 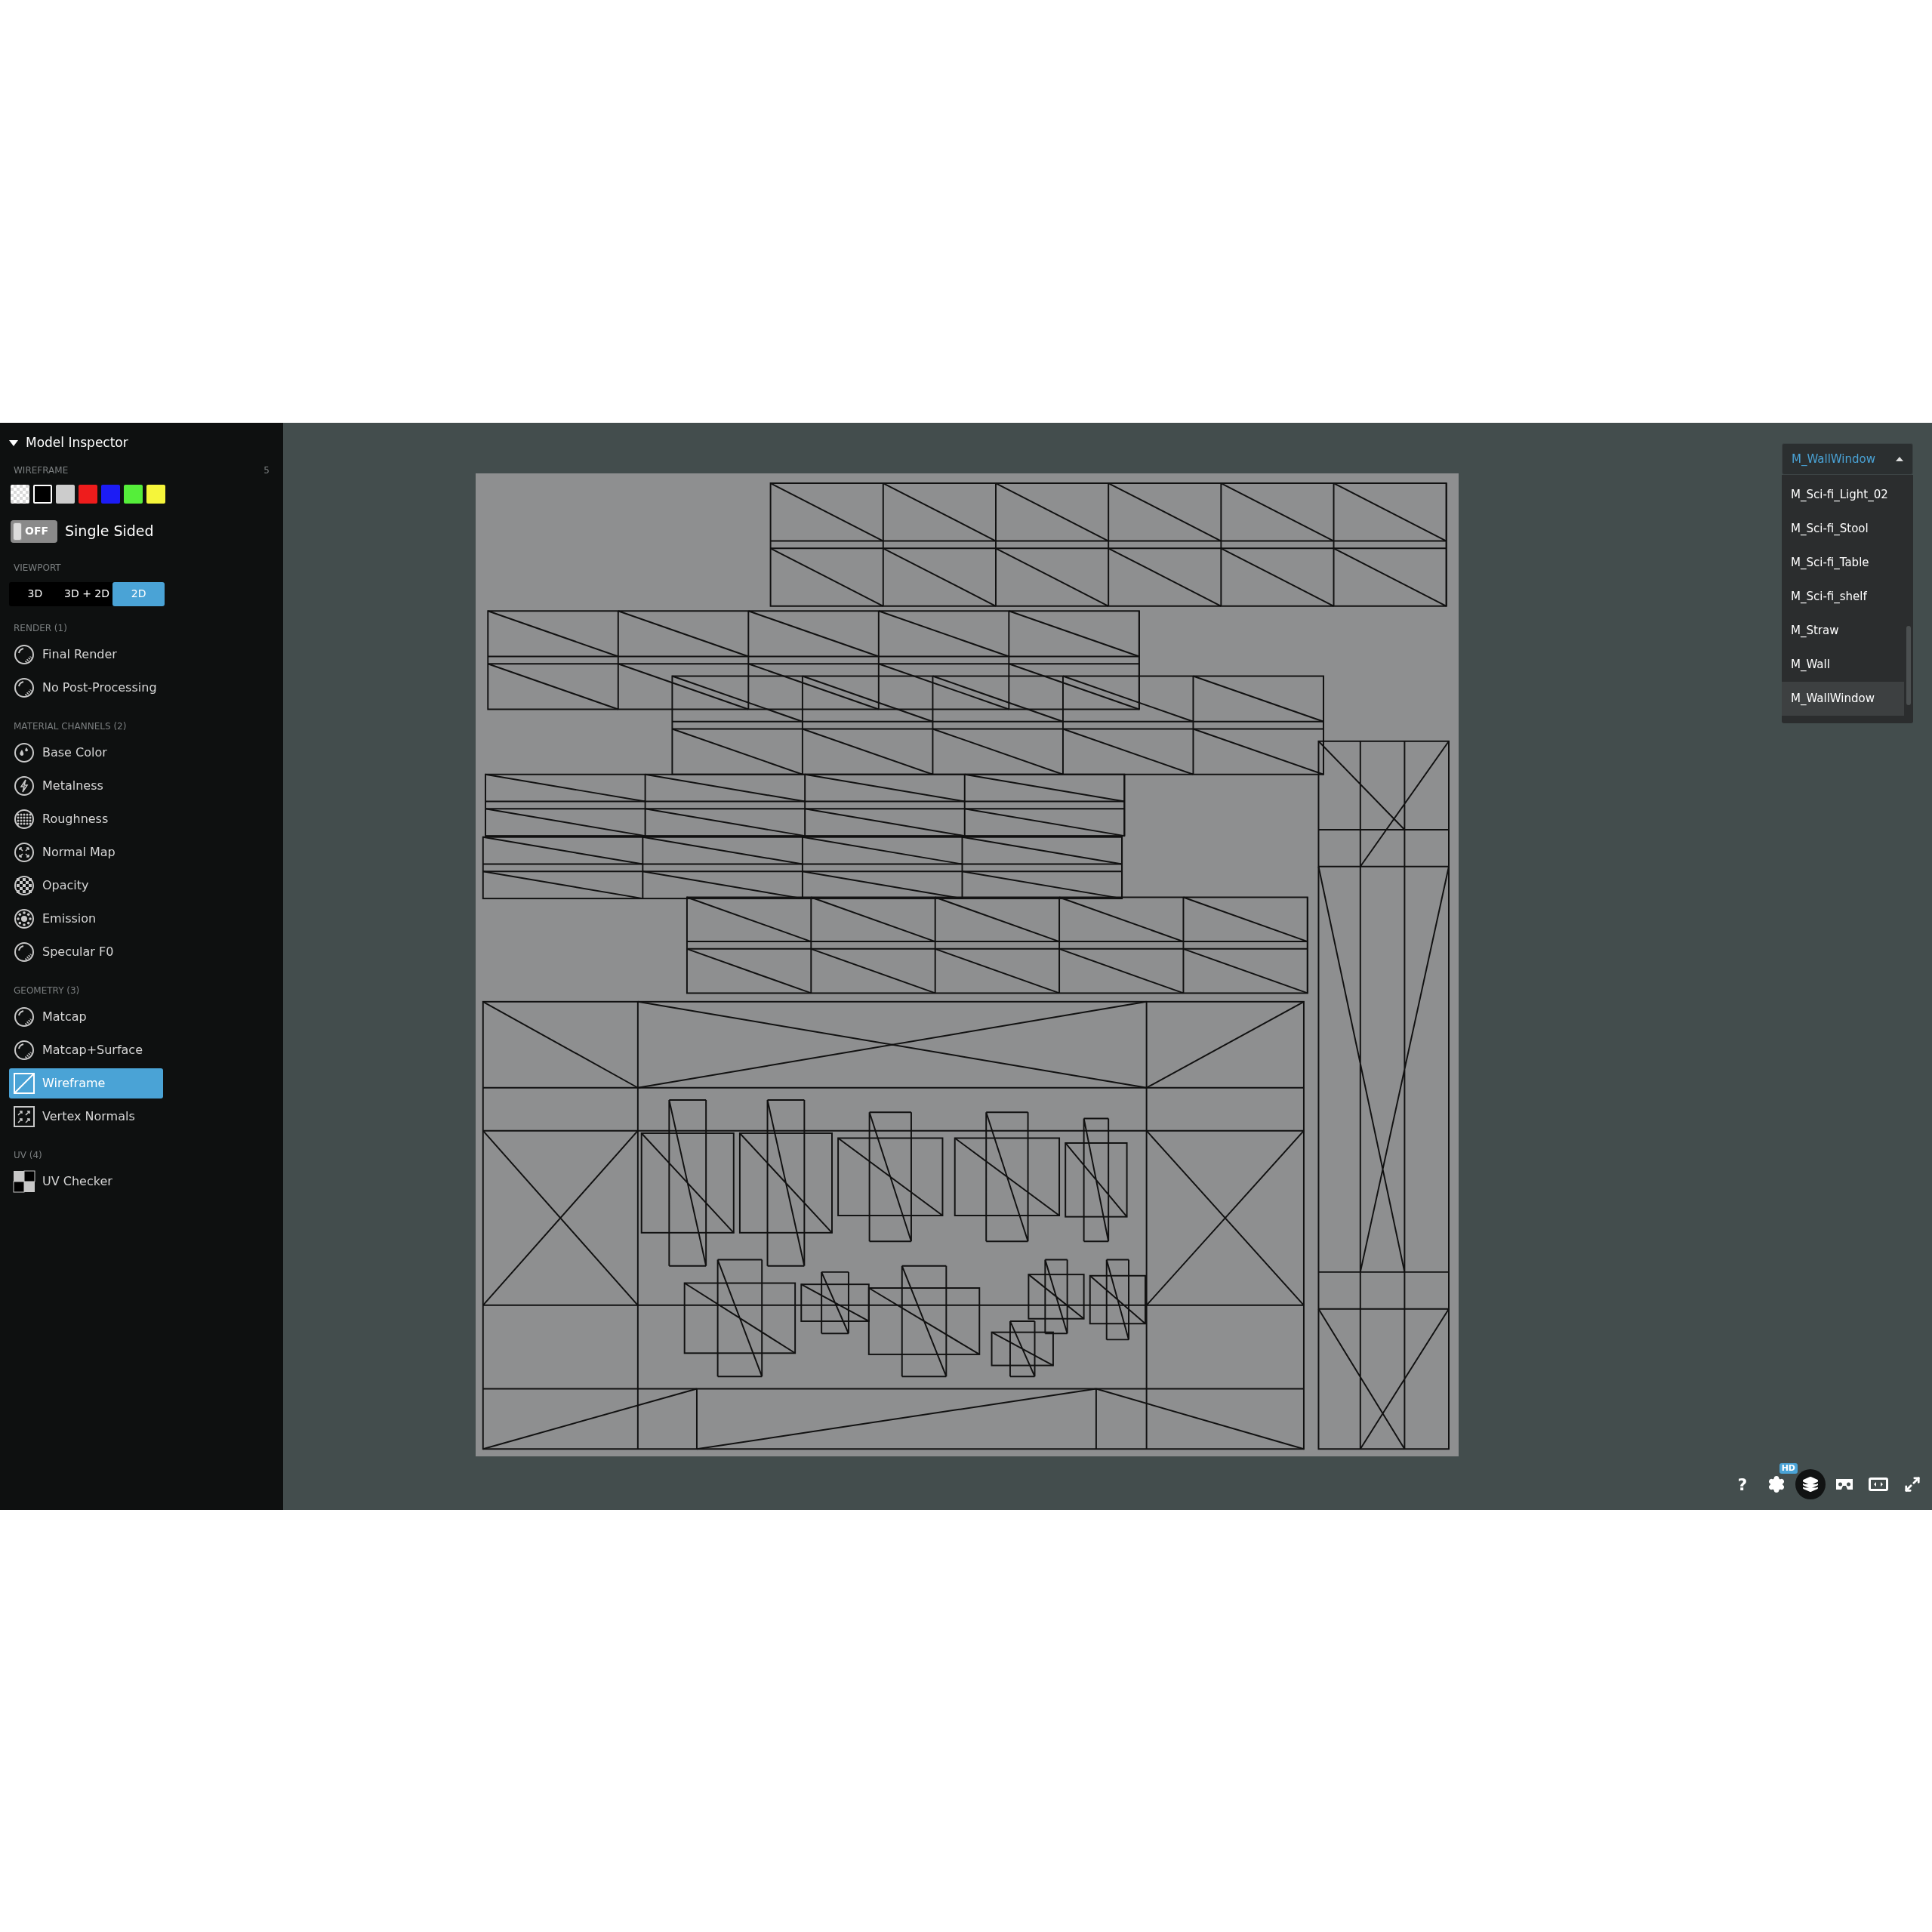 What do you see at coordinates (24, 1083) in the screenshot?
I see `wire-icon` at bounding box center [24, 1083].